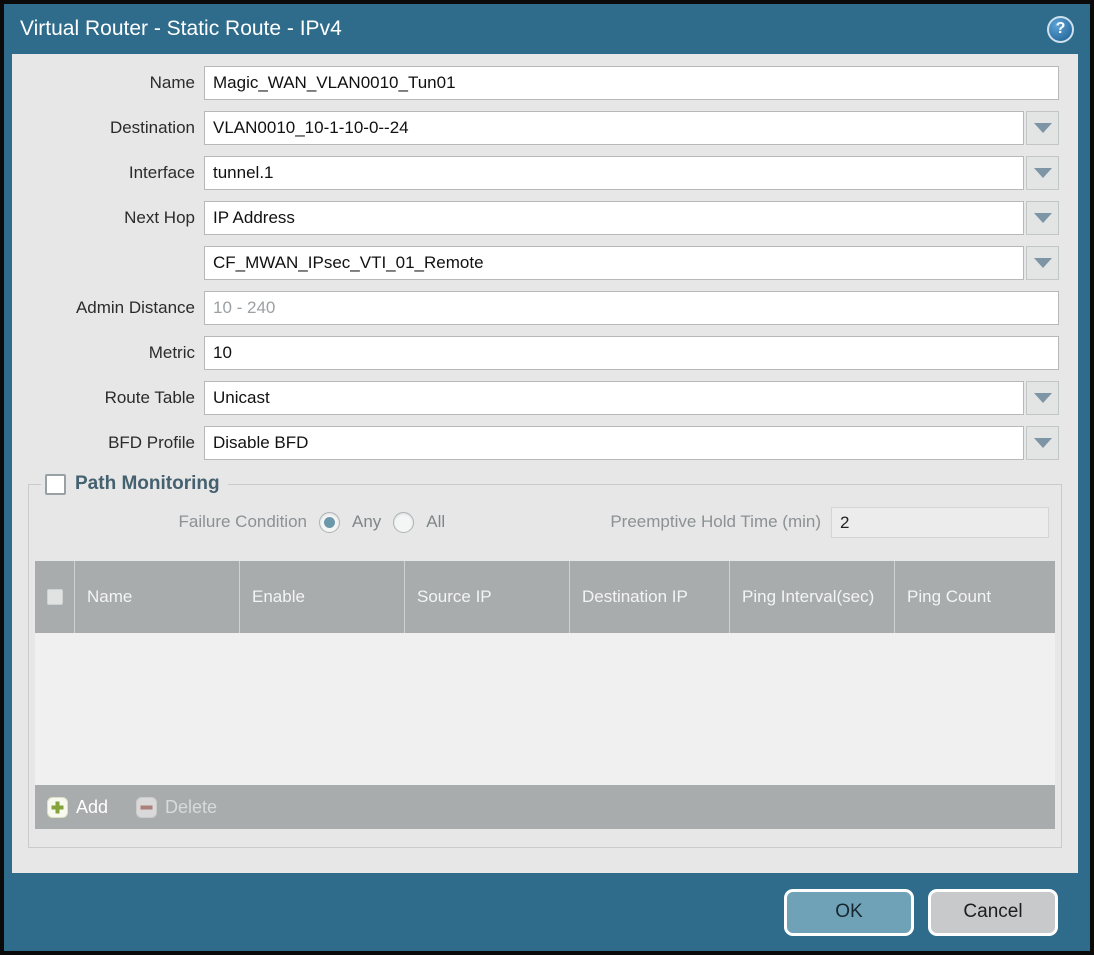 The width and height of the screenshot is (1094, 955). What do you see at coordinates (191, 806) in the screenshot?
I see `delete-button-label: Delete` at bounding box center [191, 806].